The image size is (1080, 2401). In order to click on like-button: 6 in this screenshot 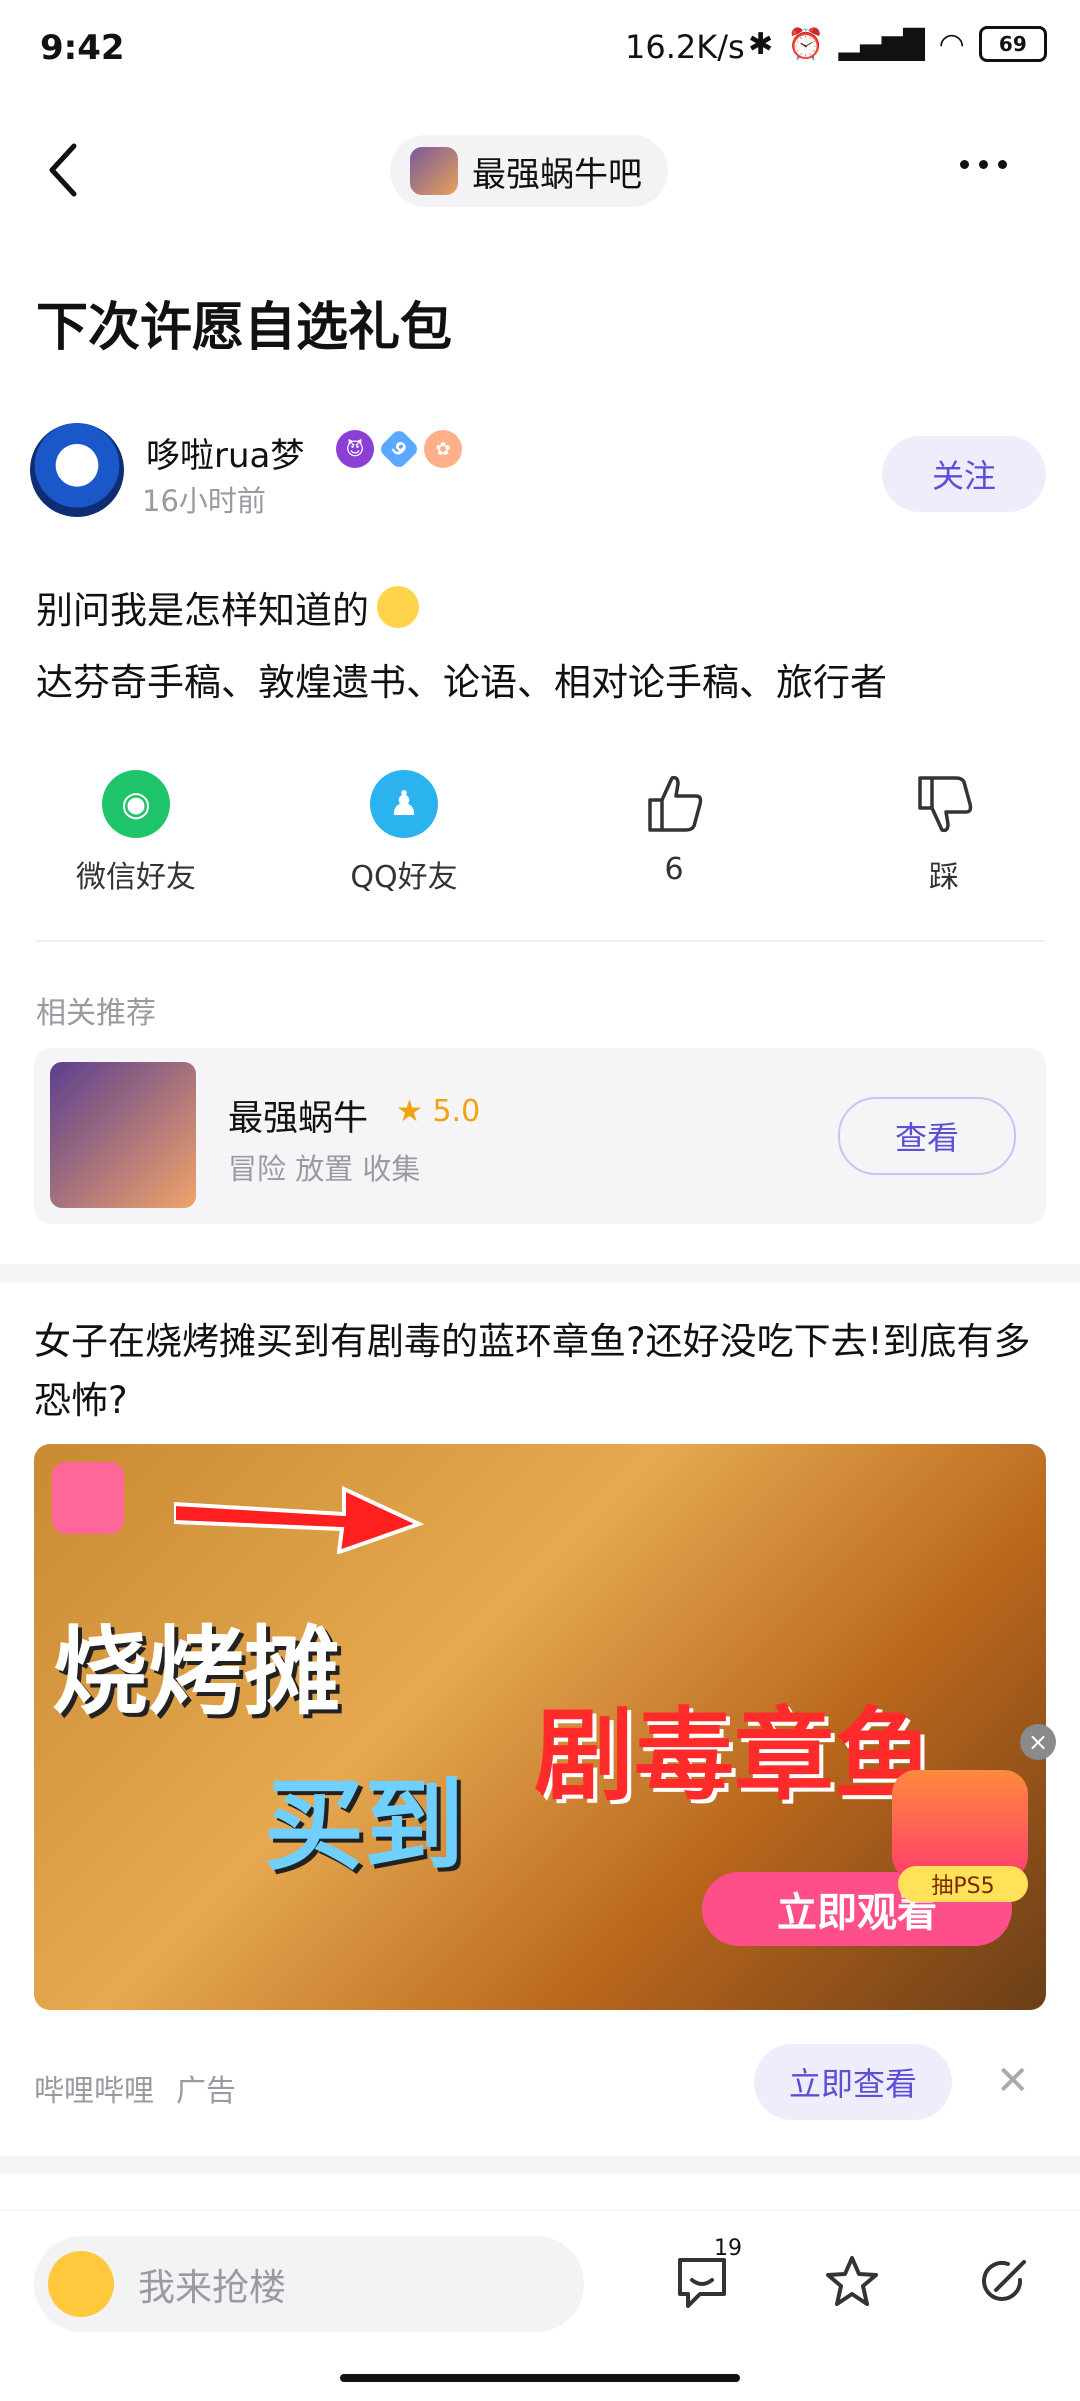, I will do `click(674, 828)`.